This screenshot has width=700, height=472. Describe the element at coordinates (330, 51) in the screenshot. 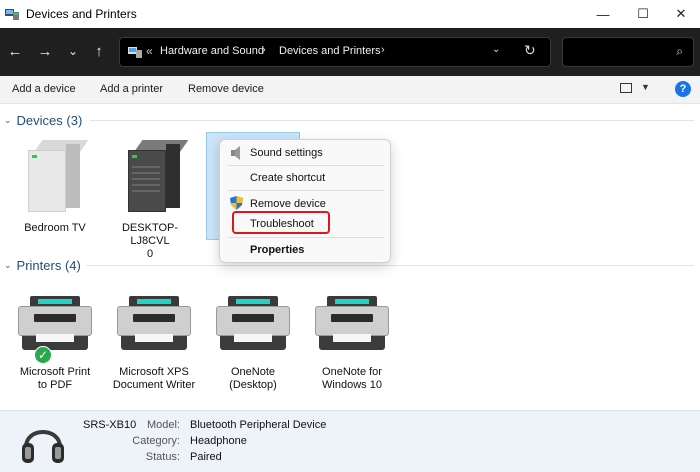

I see `breadcrumb-devices-and-printers: Devices and Printers` at that location.